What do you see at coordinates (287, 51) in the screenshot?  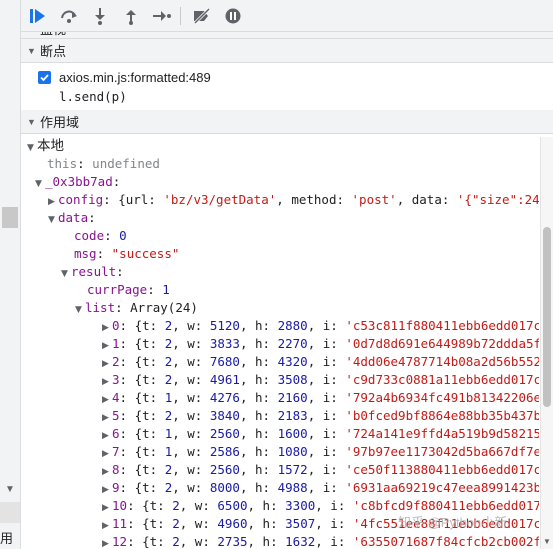 I see `breakpoints-section-header: ▼ 断点` at bounding box center [287, 51].